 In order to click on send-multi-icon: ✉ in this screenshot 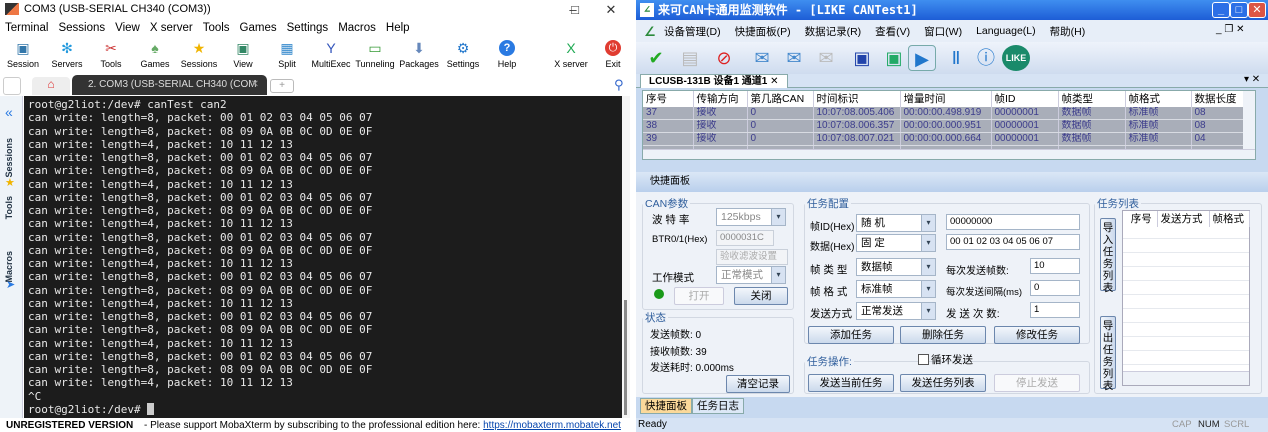, I will do `click(794, 58)`.